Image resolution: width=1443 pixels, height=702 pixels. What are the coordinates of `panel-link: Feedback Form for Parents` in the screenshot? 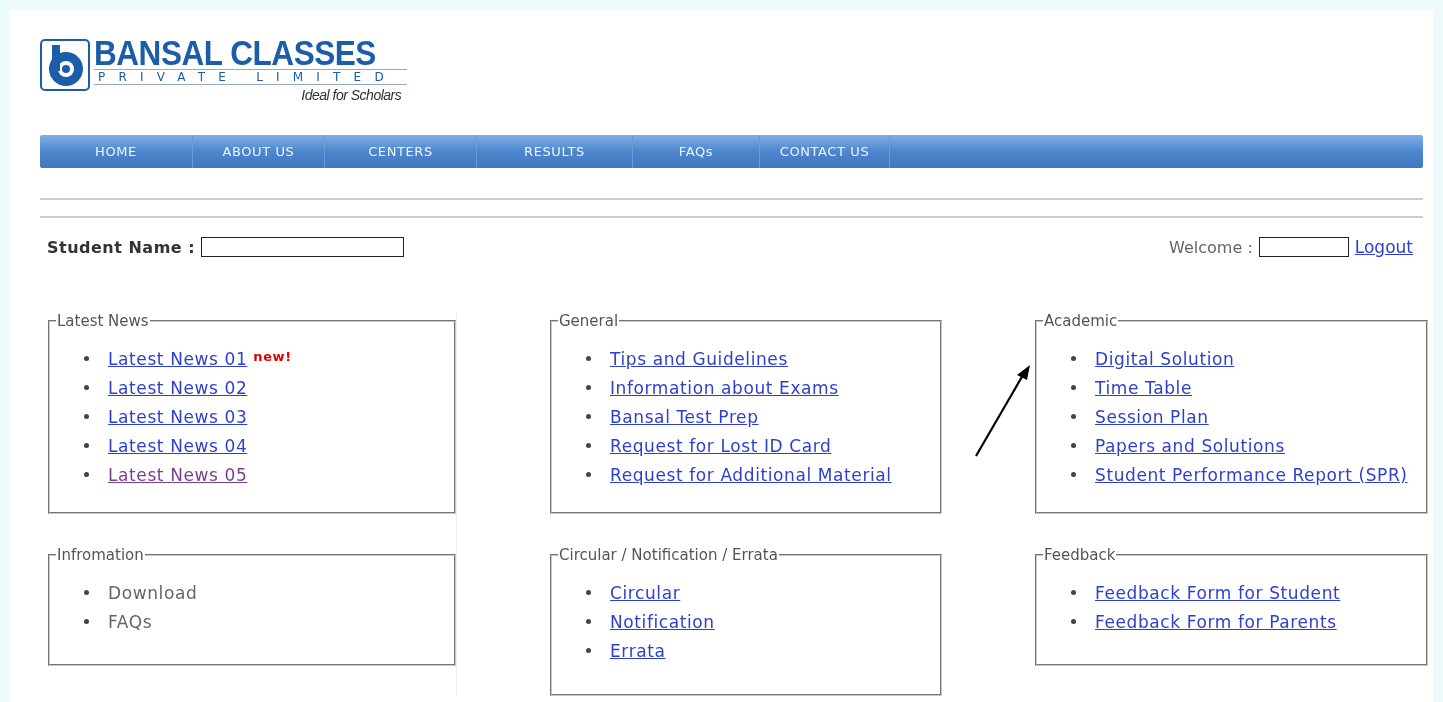 It's located at (1216, 621).